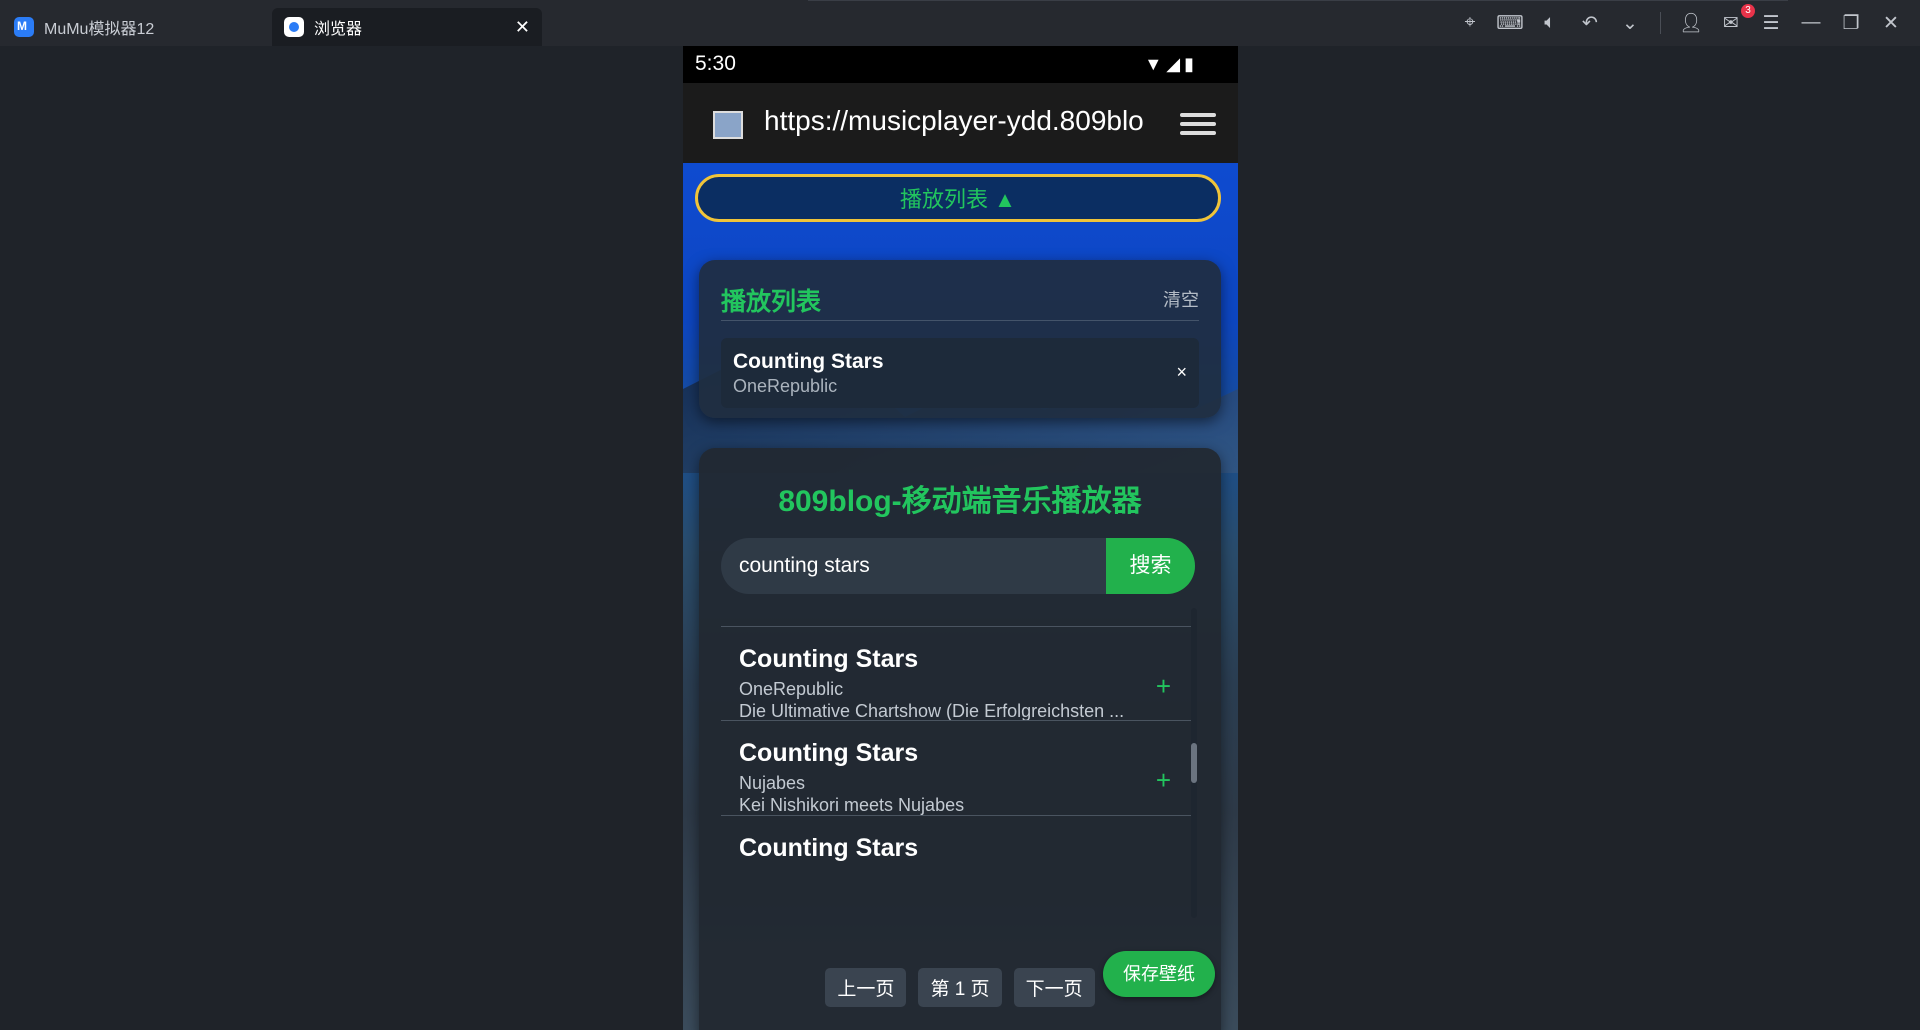  Describe the element at coordinates (960, 987) in the screenshot. I see `page-indicator: 第 1 页` at that location.